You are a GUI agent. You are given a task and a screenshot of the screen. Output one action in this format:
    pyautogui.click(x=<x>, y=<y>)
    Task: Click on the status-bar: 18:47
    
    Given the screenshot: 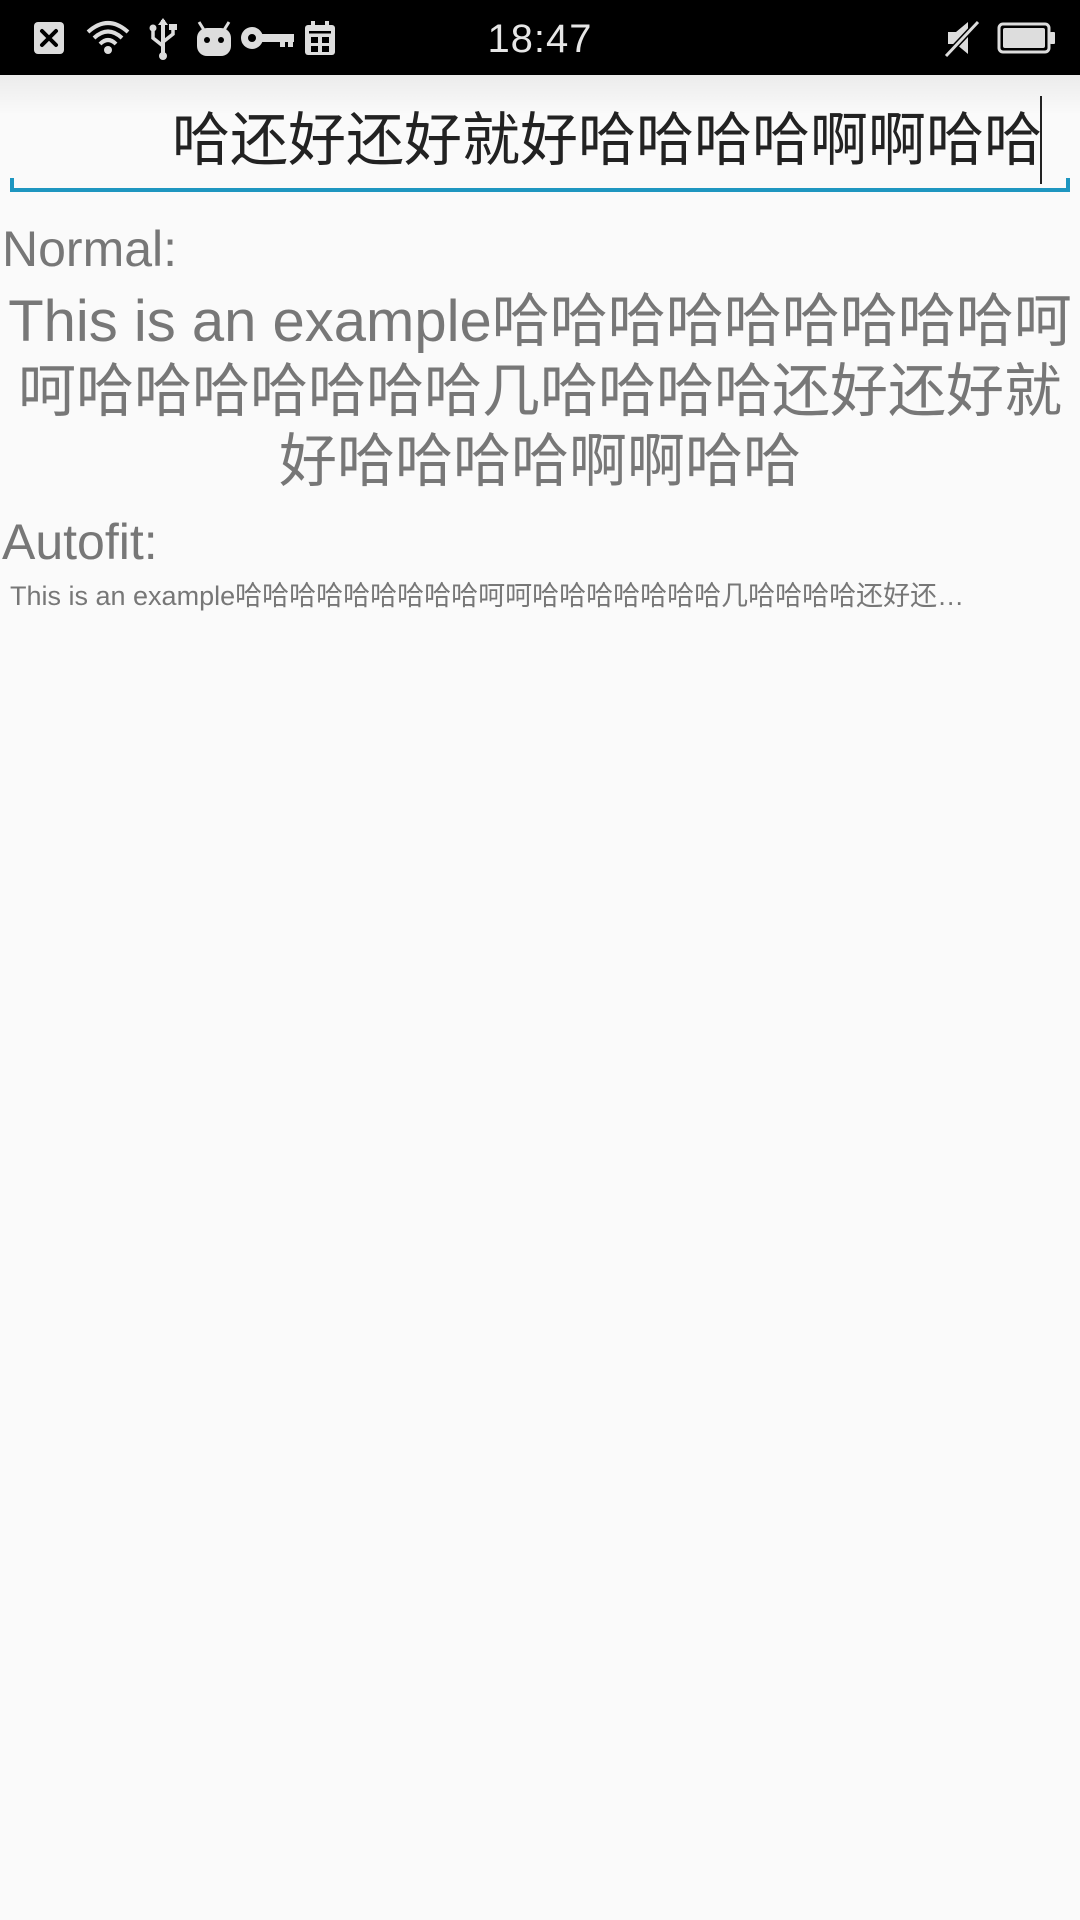 What is the action you would take?
    pyautogui.click(x=540, y=37)
    